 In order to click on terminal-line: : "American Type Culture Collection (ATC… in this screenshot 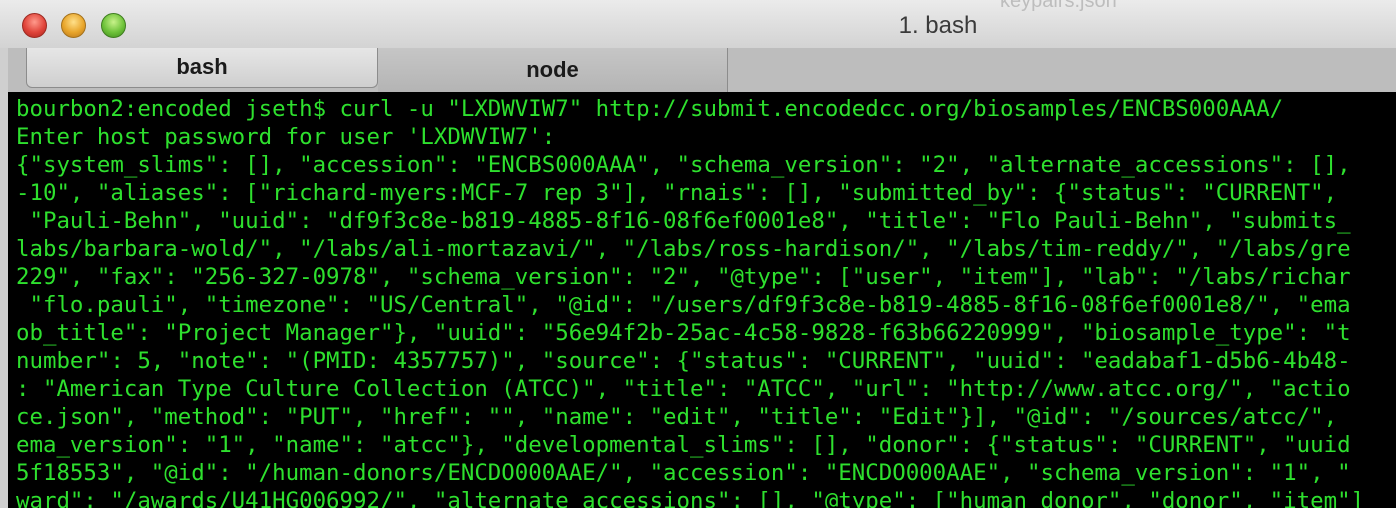, I will do `click(683, 389)`.